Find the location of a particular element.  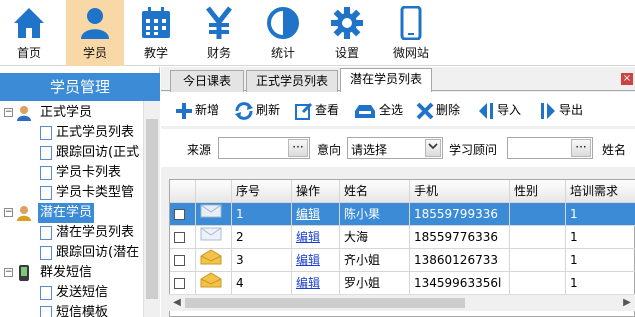

consultant-field: ··· is located at coordinates (550, 148).